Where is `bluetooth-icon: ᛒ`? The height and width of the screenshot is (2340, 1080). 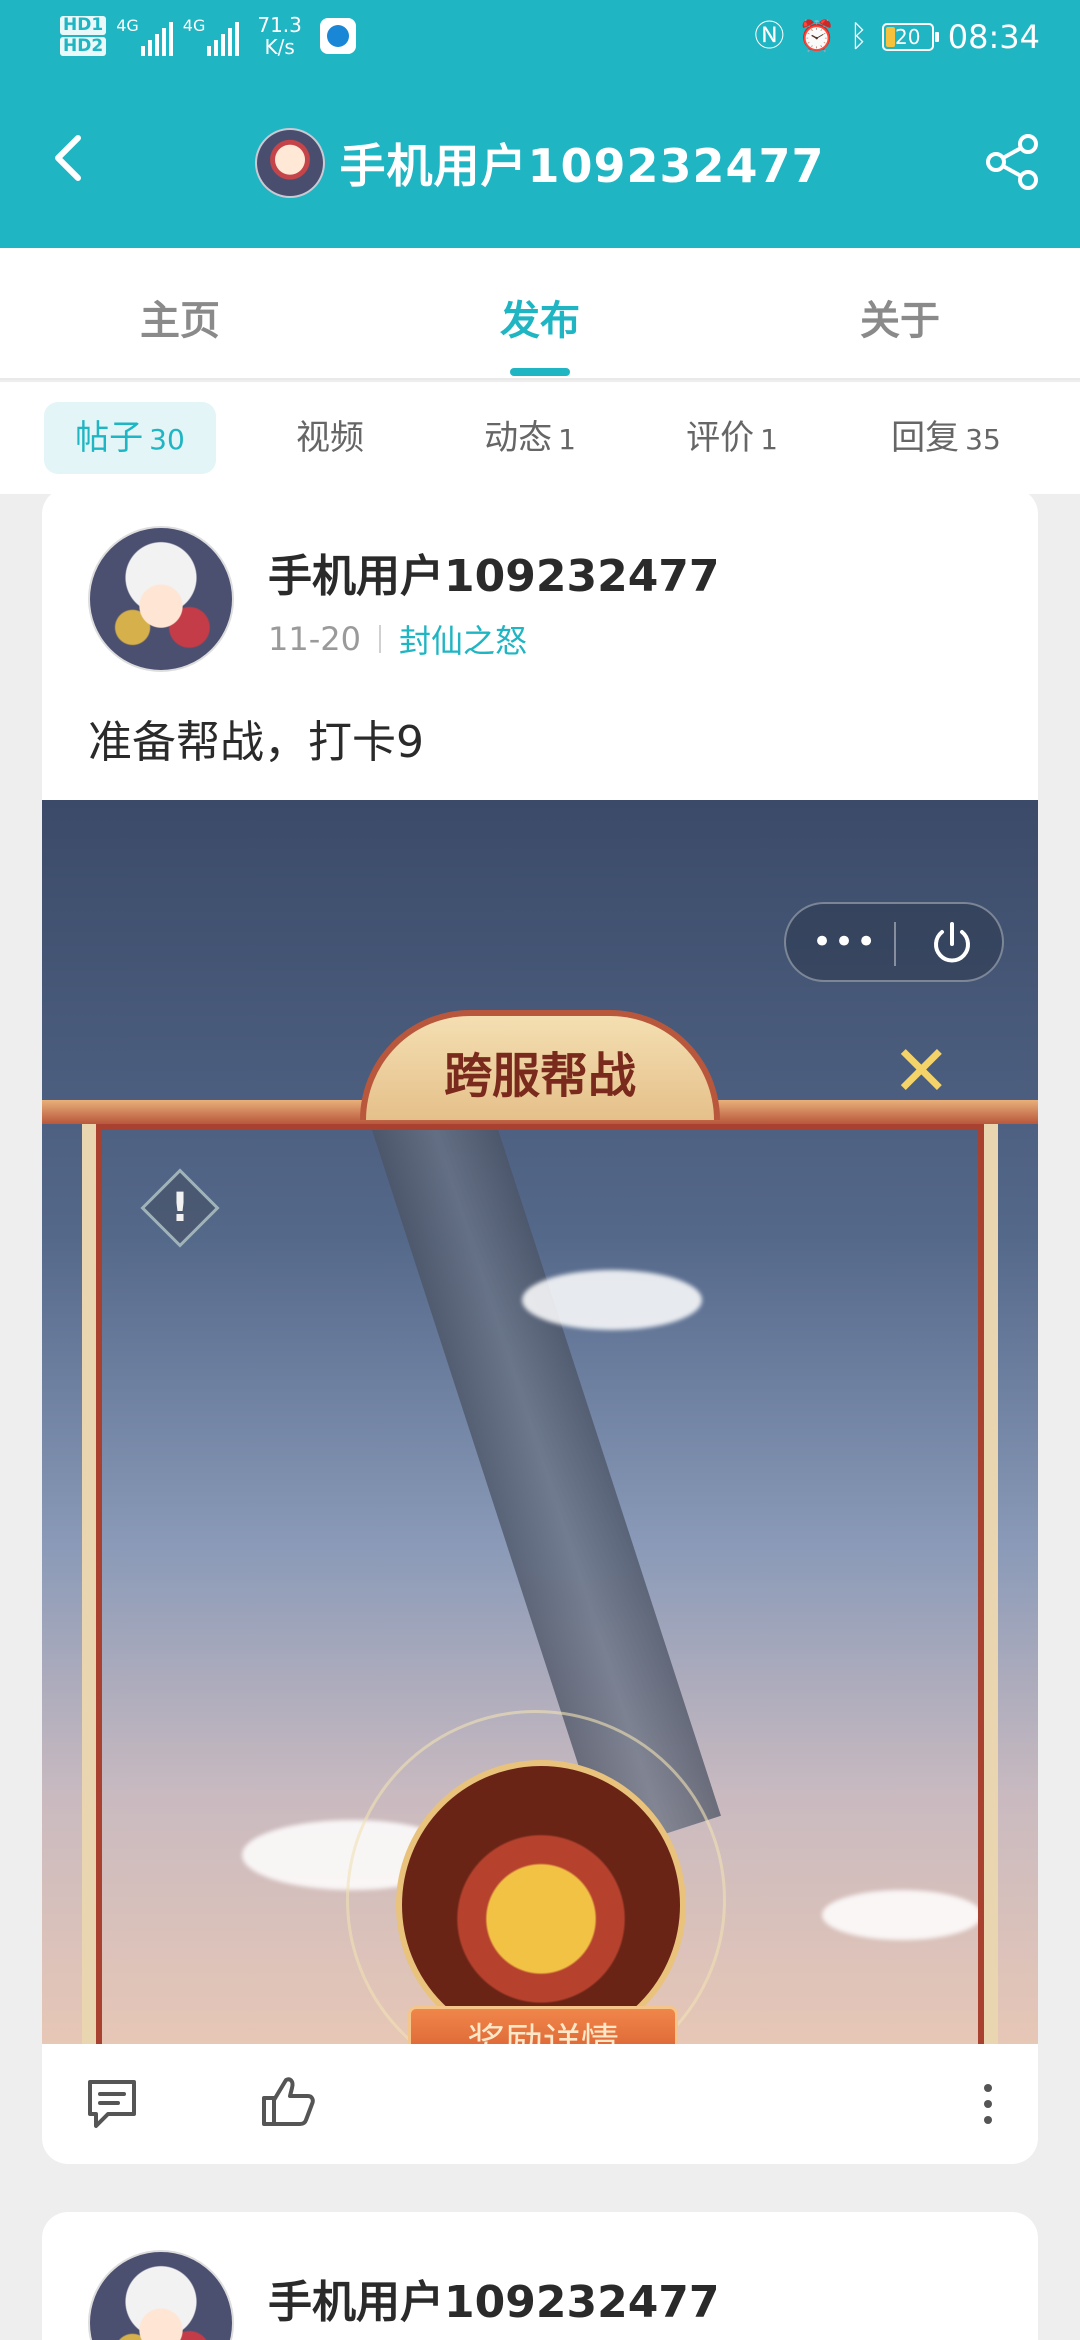
bluetooth-icon: ᛒ is located at coordinates (858, 36).